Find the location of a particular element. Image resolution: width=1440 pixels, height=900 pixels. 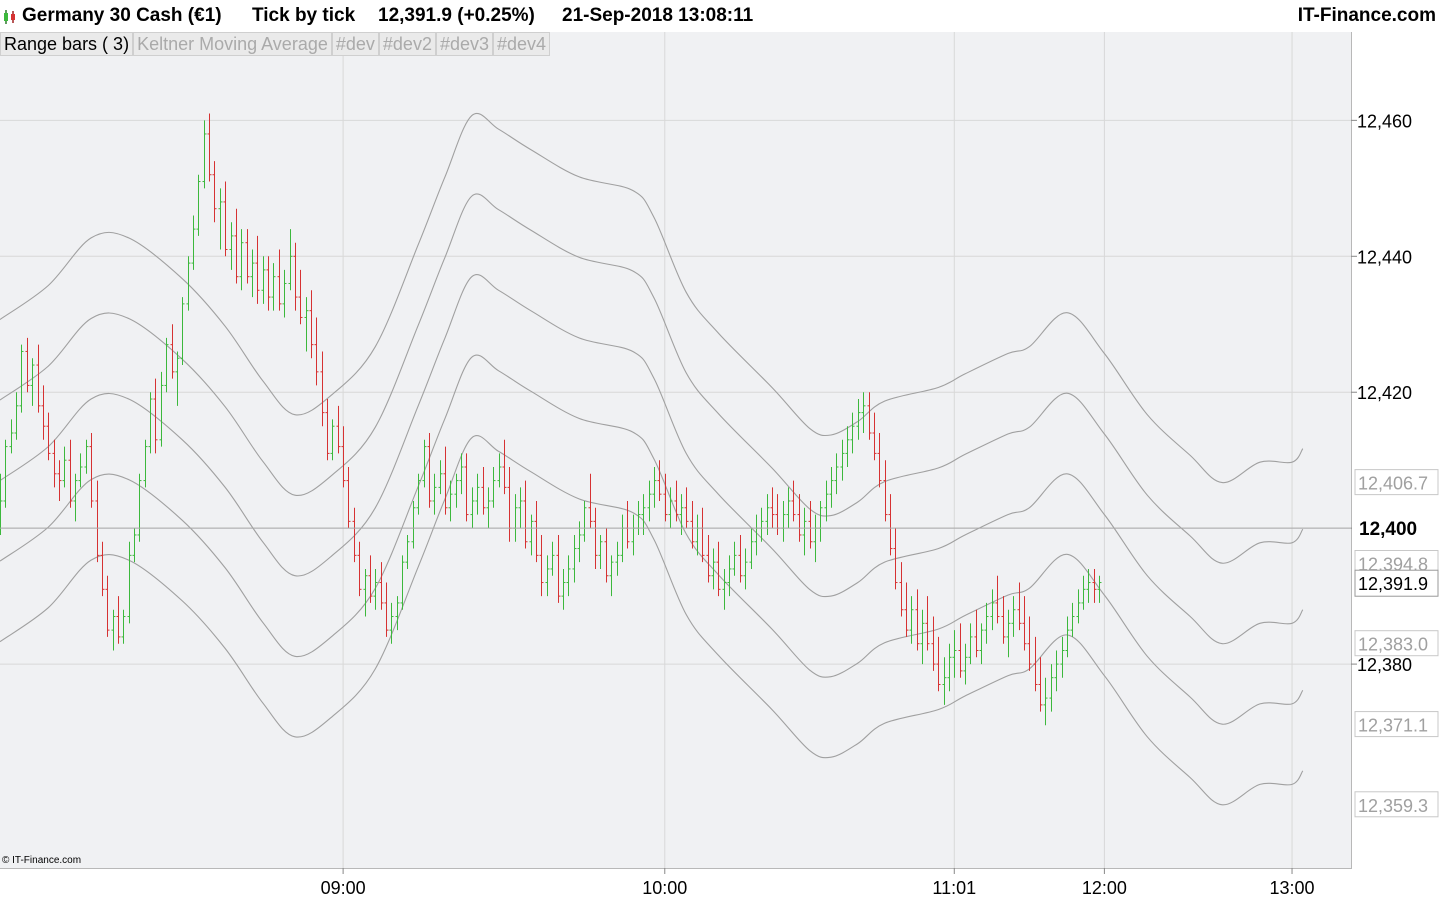

band-value-label: 12,359.3 is located at coordinates (1393, 806).